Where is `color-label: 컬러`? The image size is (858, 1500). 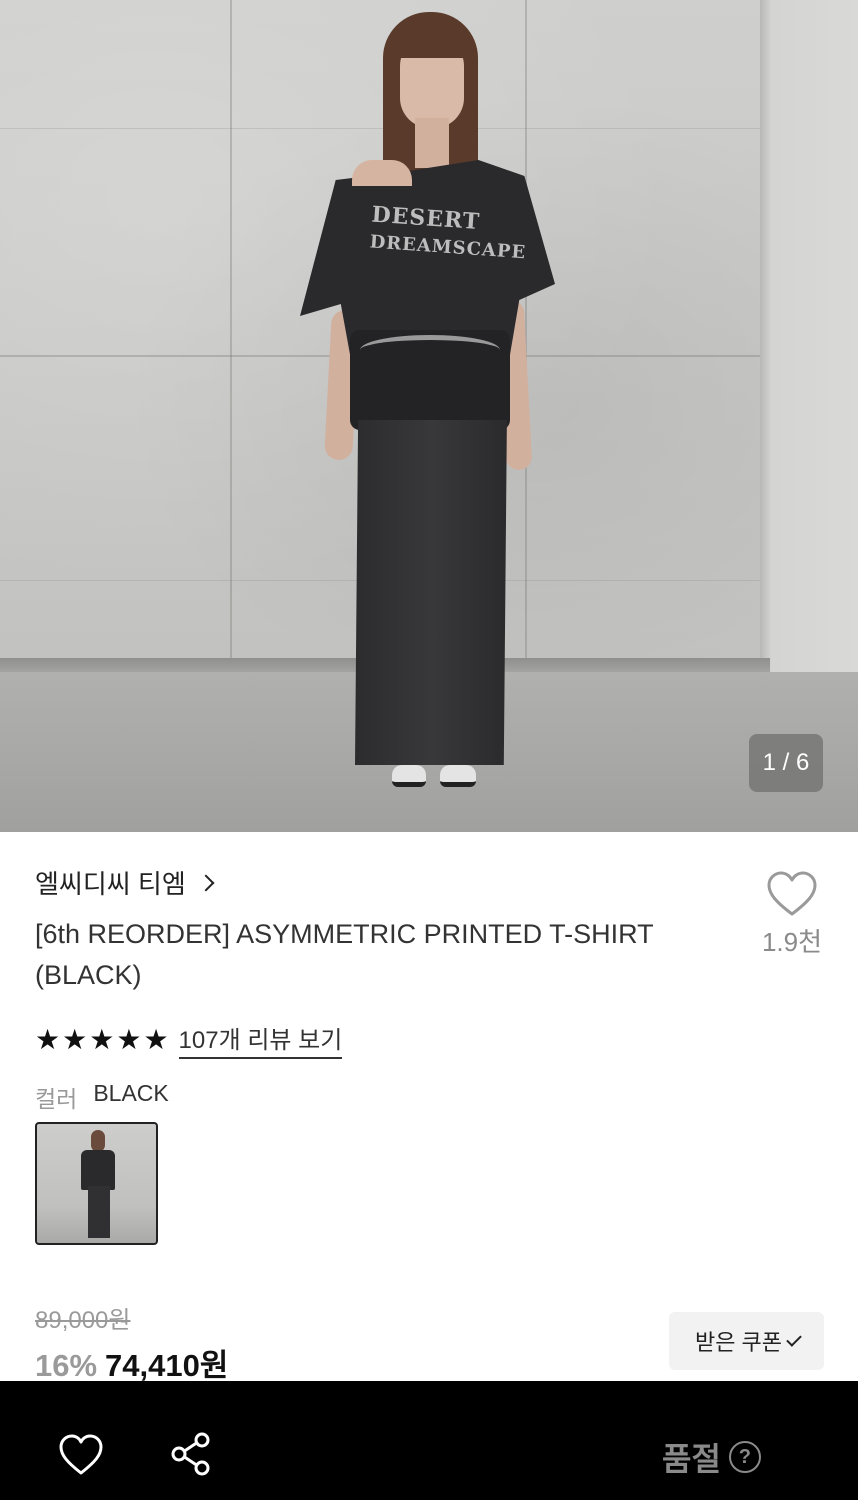 color-label: 컬러 is located at coordinates (56, 1099).